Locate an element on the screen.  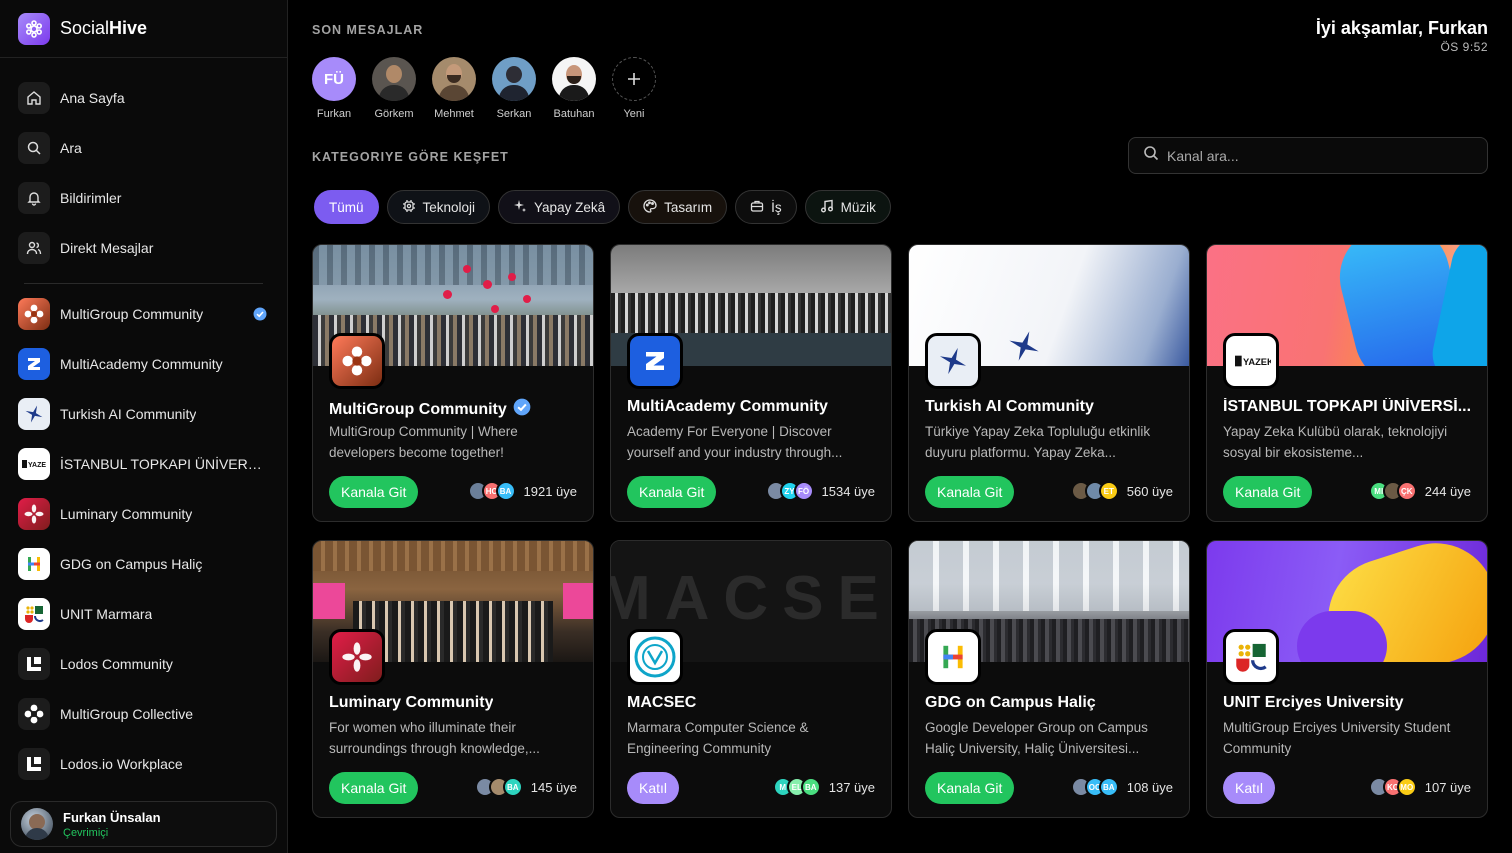
member-avatar: ET is located at coordinates (1108, 491).